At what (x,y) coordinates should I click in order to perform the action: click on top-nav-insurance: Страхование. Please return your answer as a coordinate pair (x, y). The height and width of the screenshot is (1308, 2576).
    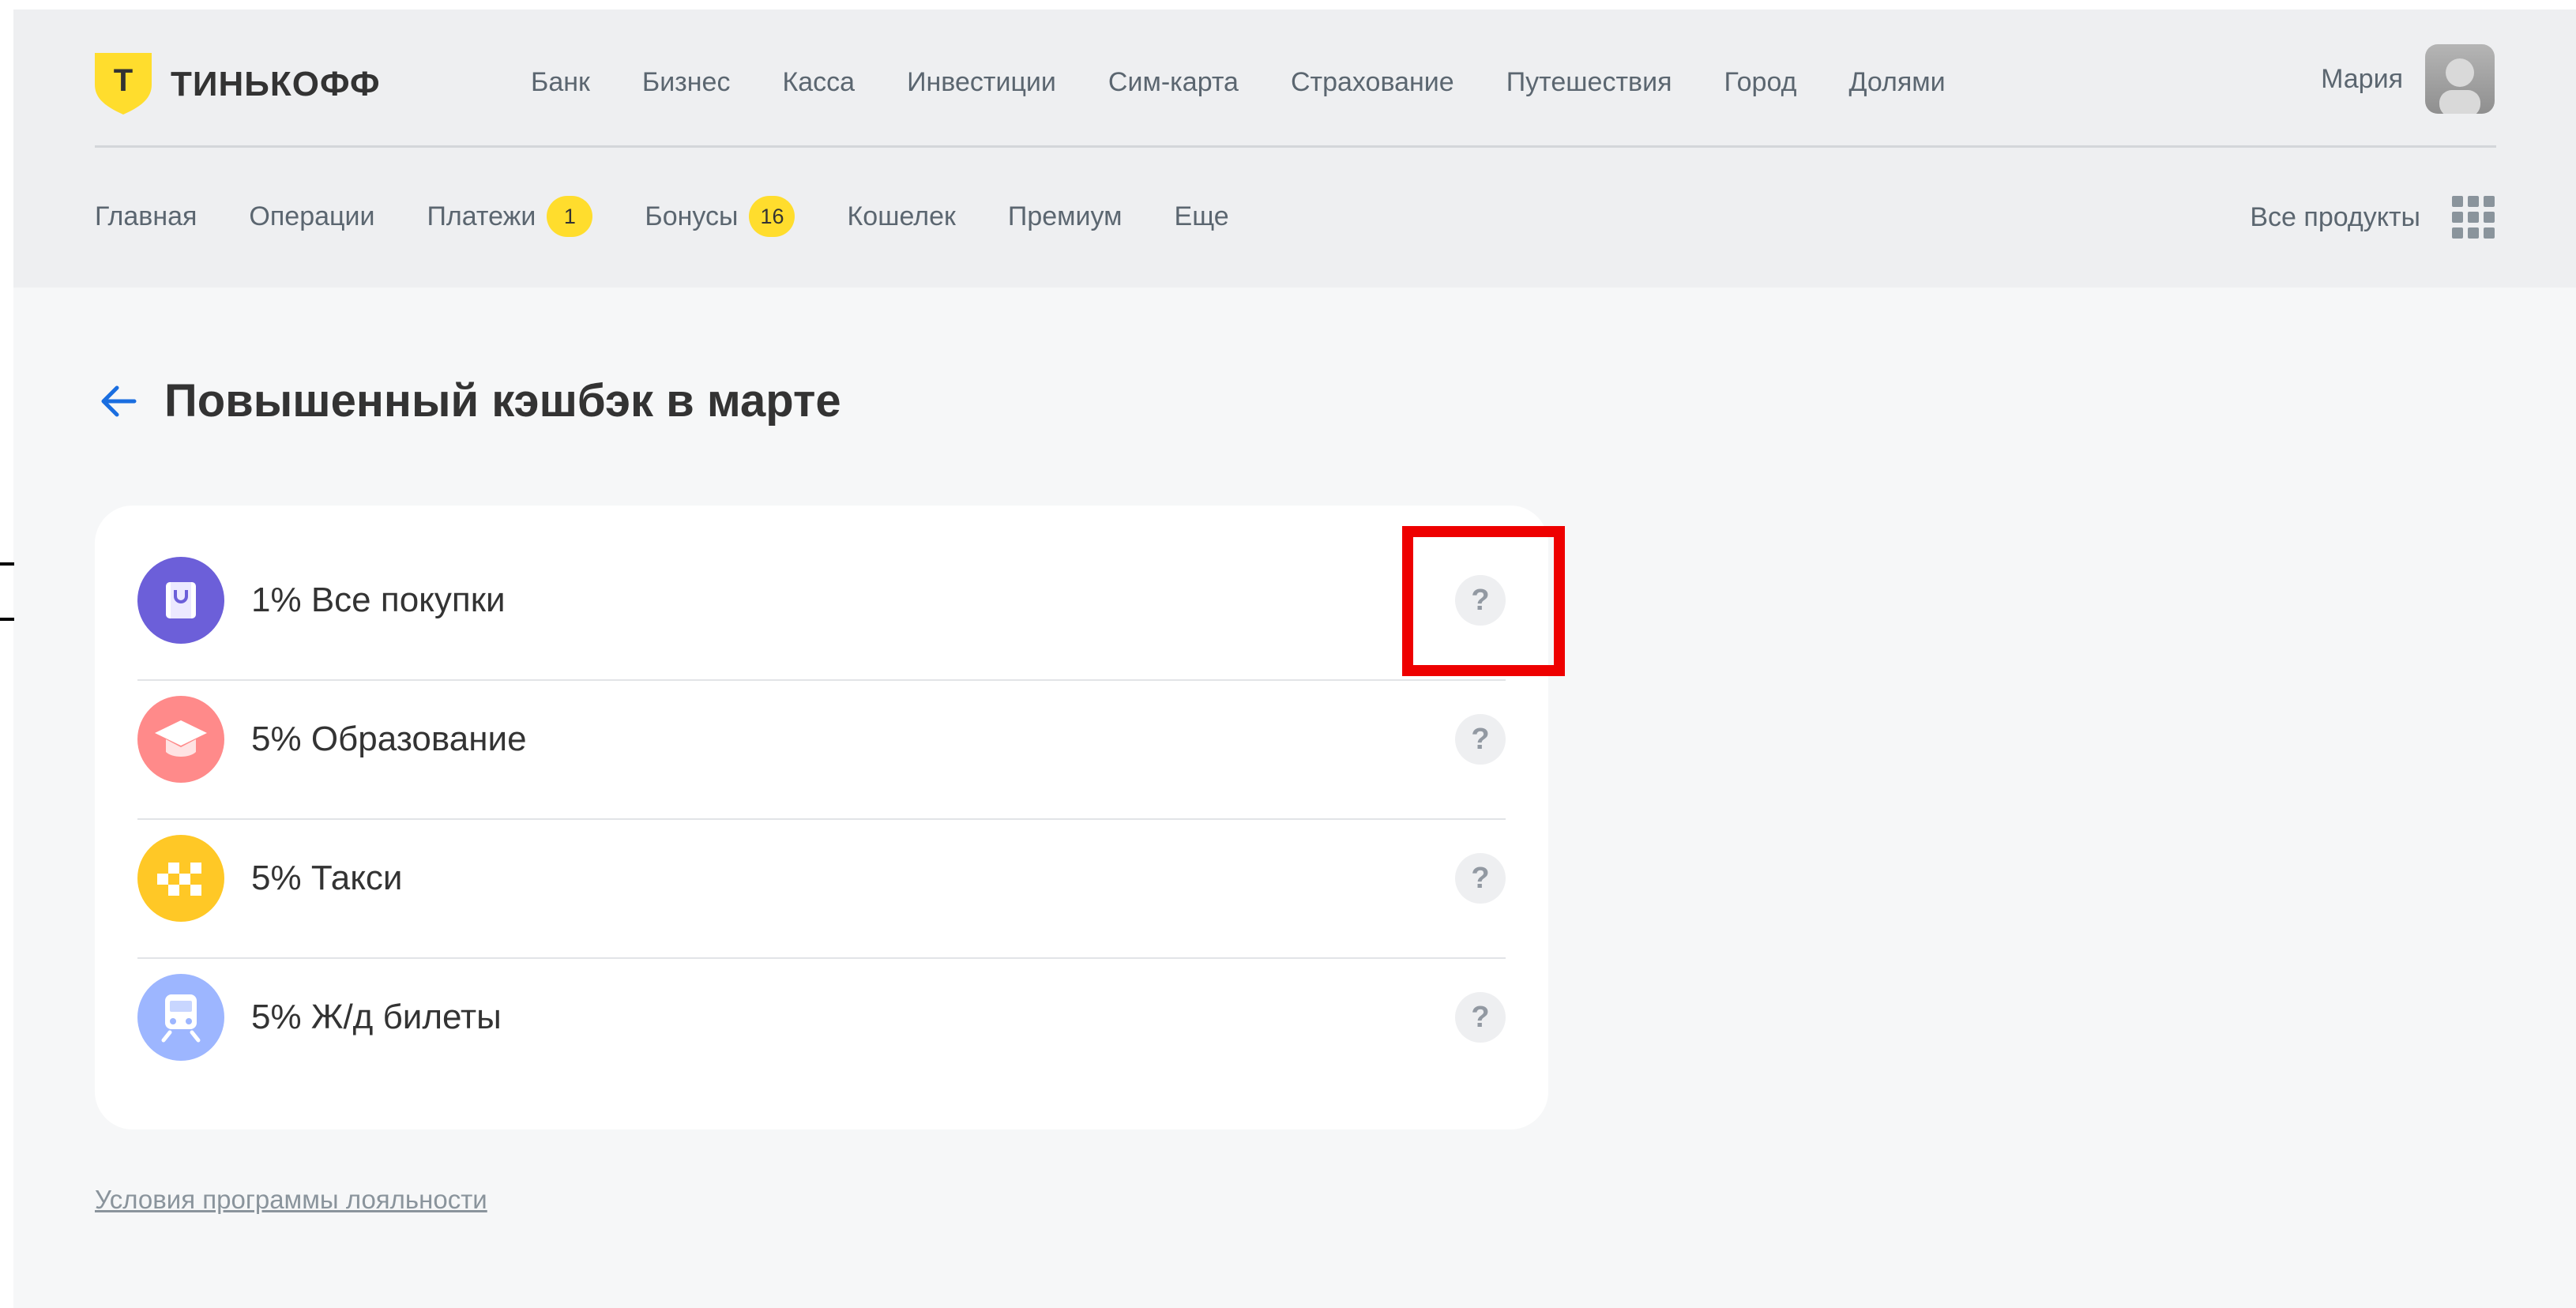
    Looking at the image, I should click on (1372, 82).